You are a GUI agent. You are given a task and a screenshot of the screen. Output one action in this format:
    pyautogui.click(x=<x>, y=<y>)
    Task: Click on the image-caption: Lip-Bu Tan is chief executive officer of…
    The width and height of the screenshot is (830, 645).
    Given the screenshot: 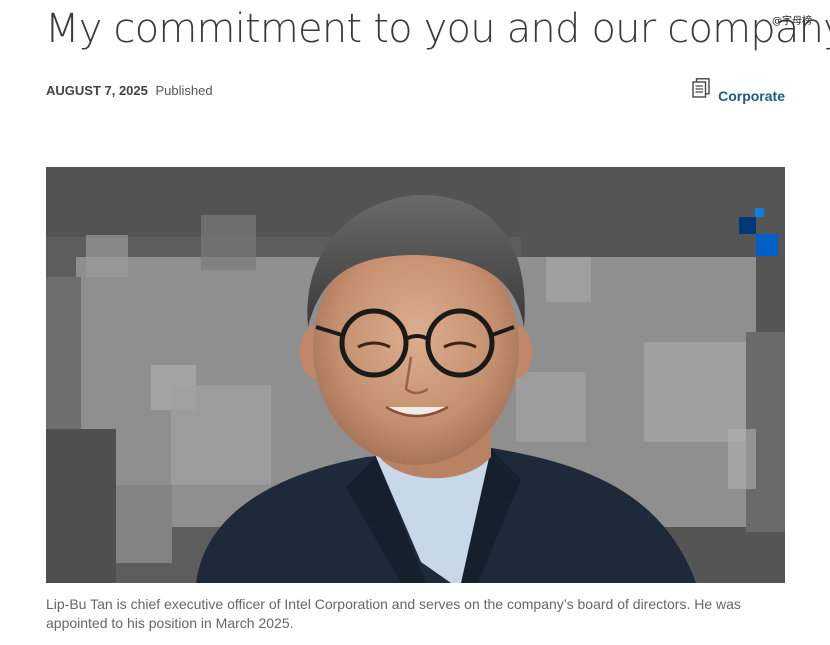 What is the action you would take?
    pyautogui.click(x=393, y=613)
    